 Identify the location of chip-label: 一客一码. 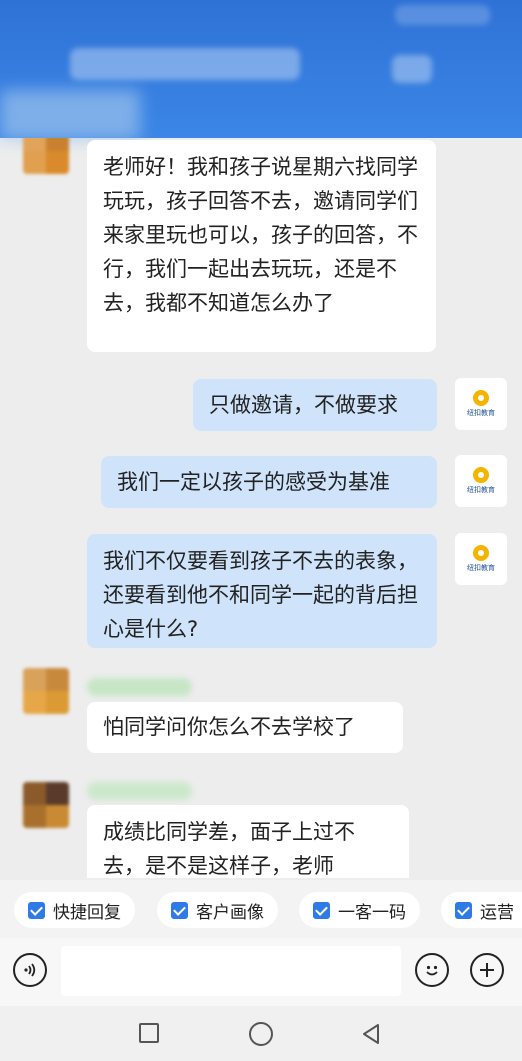
(372, 912).